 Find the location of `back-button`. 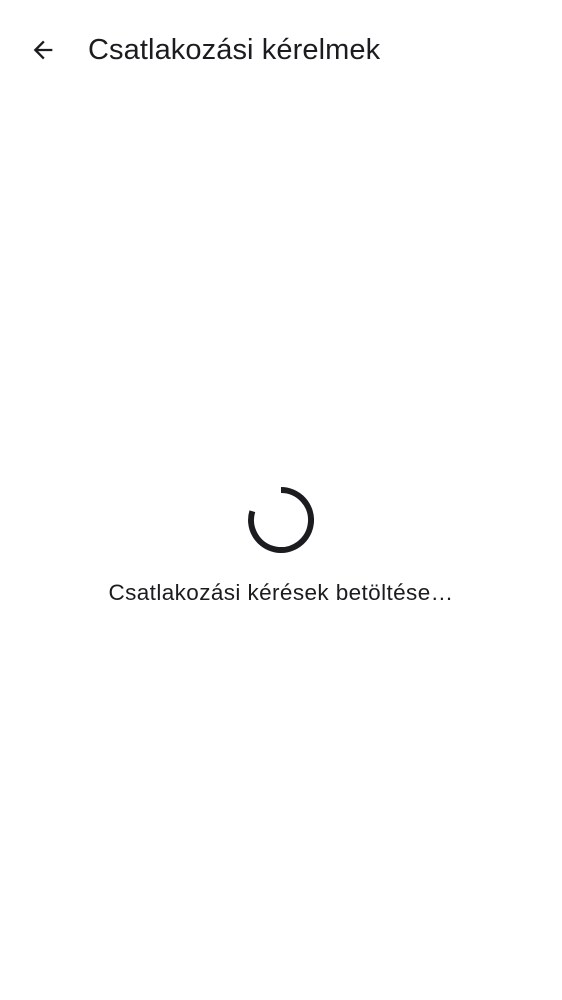

back-button is located at coordinates (43, 50).